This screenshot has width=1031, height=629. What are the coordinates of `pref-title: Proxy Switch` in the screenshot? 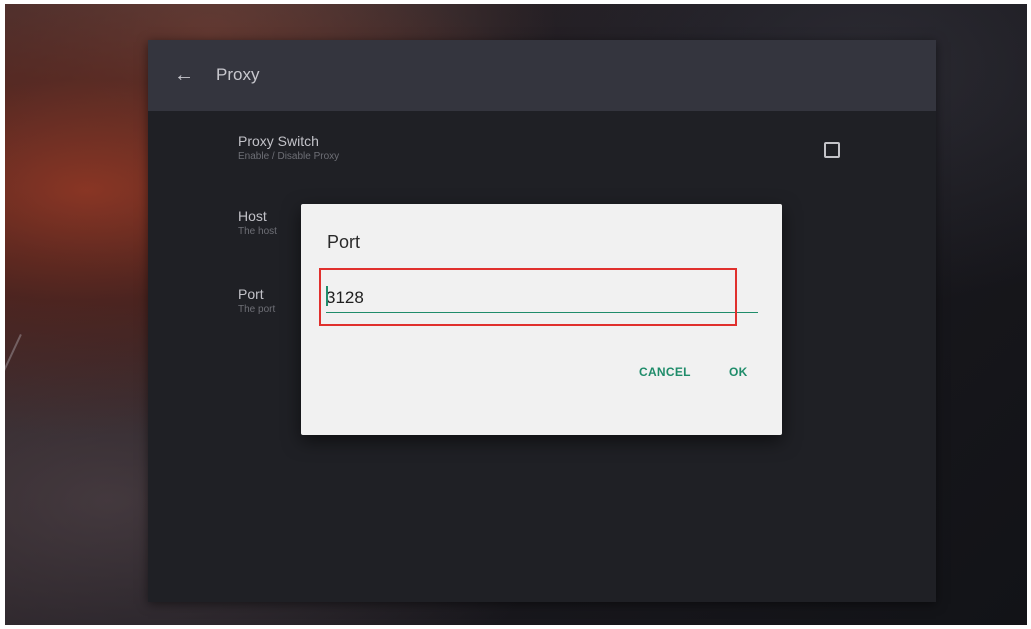 It's located at (278, 141).